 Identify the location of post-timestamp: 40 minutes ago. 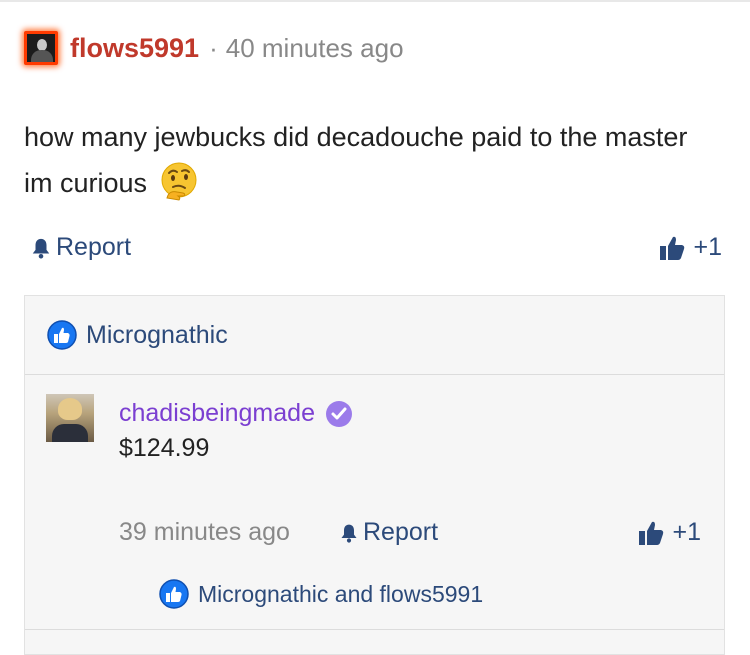
(314, 47).